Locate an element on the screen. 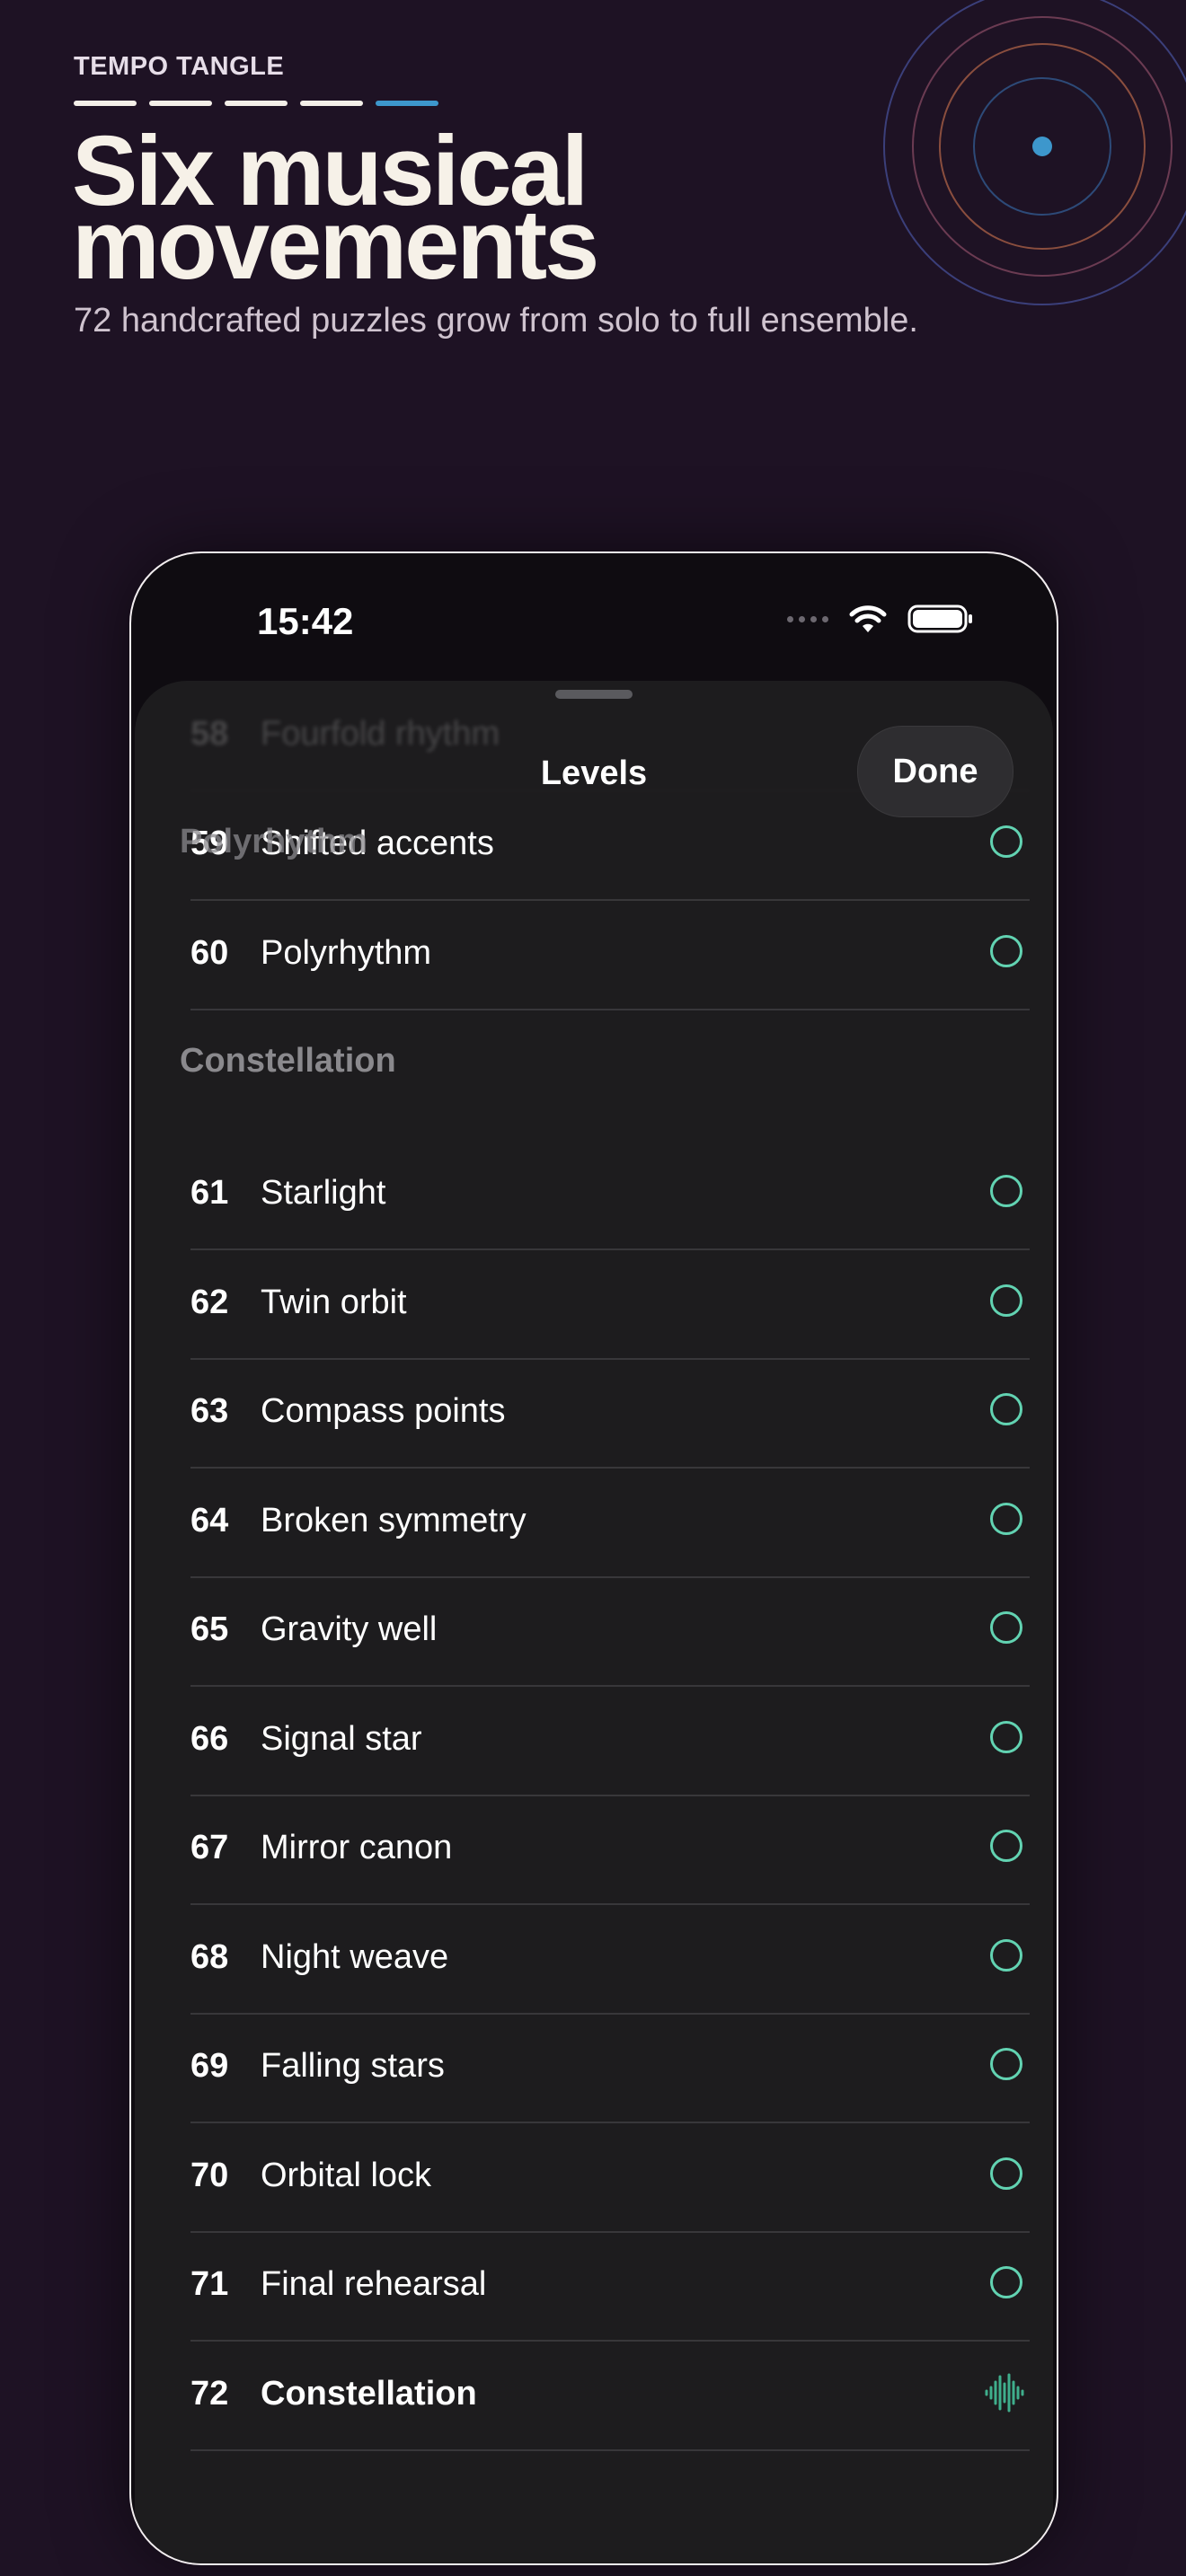 The height and width of the screenshot is (2576, 1186). level-row-61: 61 Starlight is located at coordinates (610, 1195).